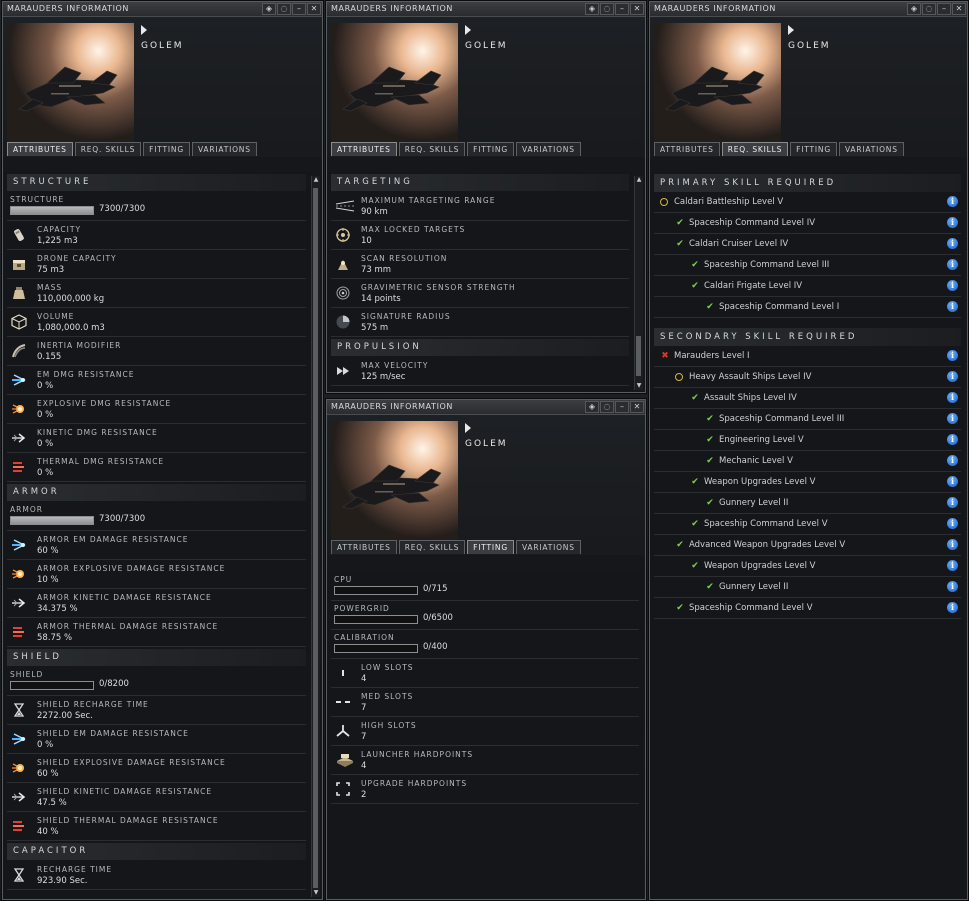  What do you see at coordinates (712, 356) in the screenshot?
I see `skill-name: Marauders Level I` at bounding box center [712, 356].